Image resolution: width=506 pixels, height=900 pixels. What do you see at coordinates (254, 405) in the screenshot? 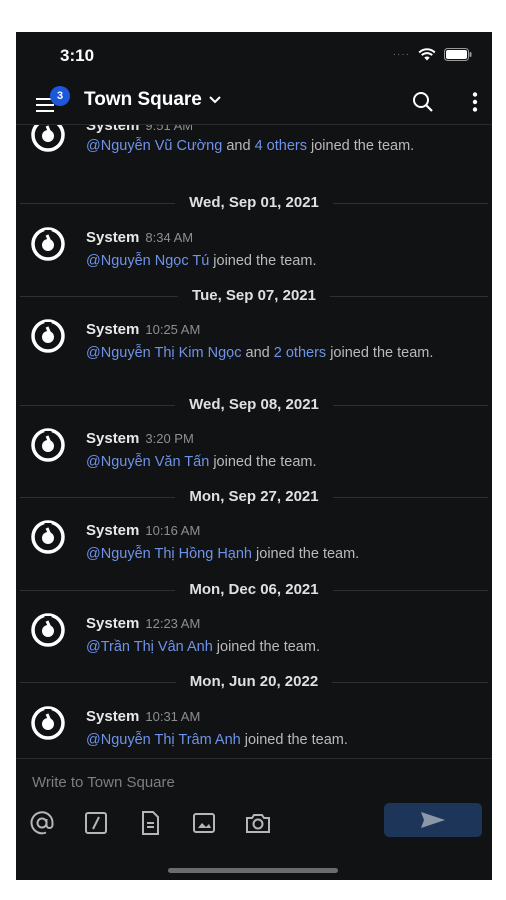
I see `date-separator: Wed, Sep 08, 2021` at bounding box center [254, 405].